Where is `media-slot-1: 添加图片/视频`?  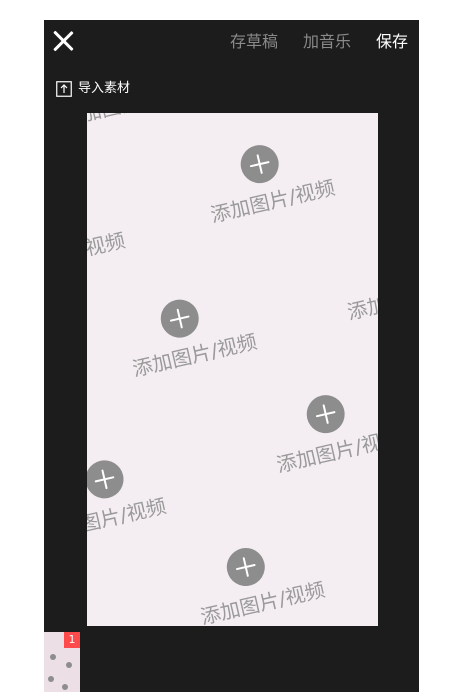 media-slot-1: 添加图片/视频 is located at coordinates (280, 181).